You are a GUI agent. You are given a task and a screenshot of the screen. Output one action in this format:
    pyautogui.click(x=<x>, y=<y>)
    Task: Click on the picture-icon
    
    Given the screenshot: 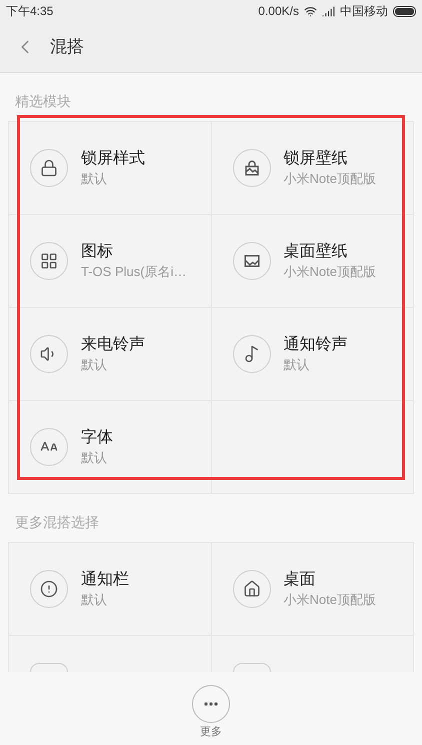 What is the action you would take?
    pyautogui.click(x=251, y=261)
    